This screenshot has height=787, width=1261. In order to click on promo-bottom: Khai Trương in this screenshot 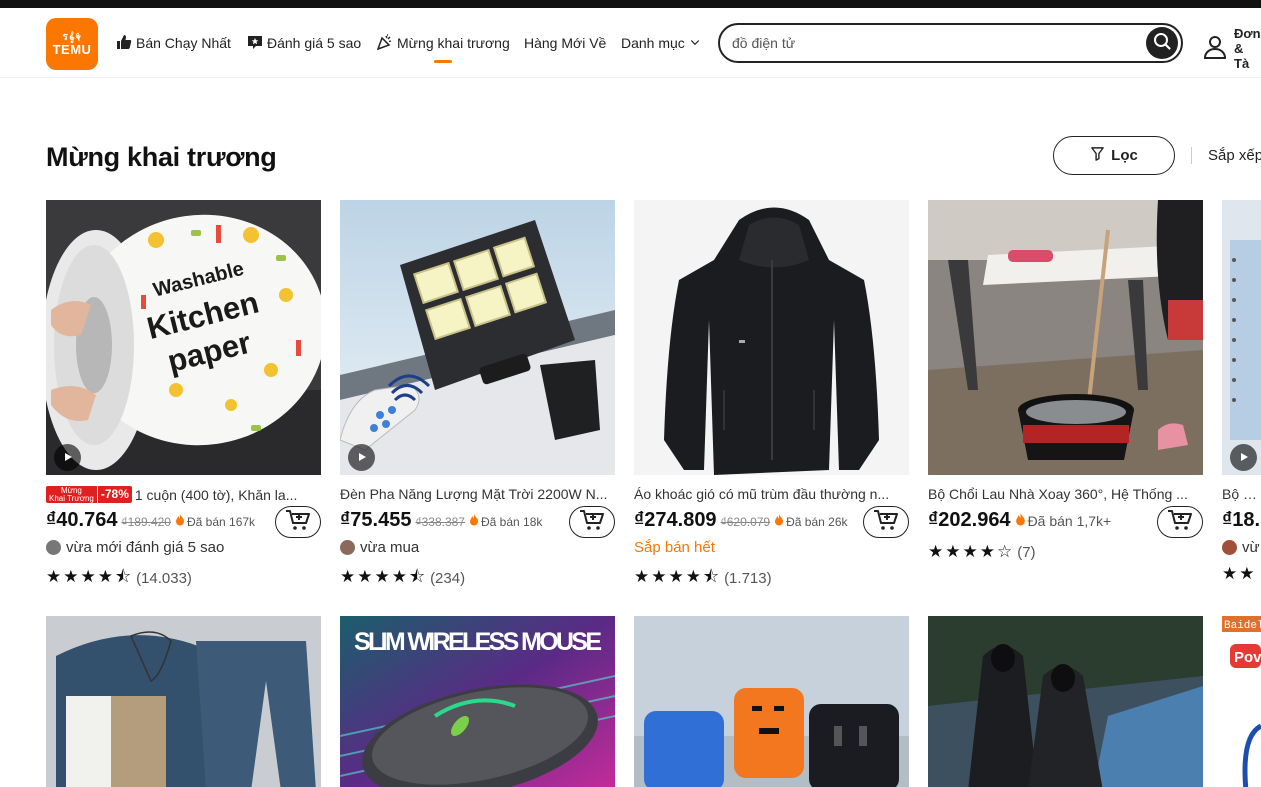, I will do `click(71, 498)`.